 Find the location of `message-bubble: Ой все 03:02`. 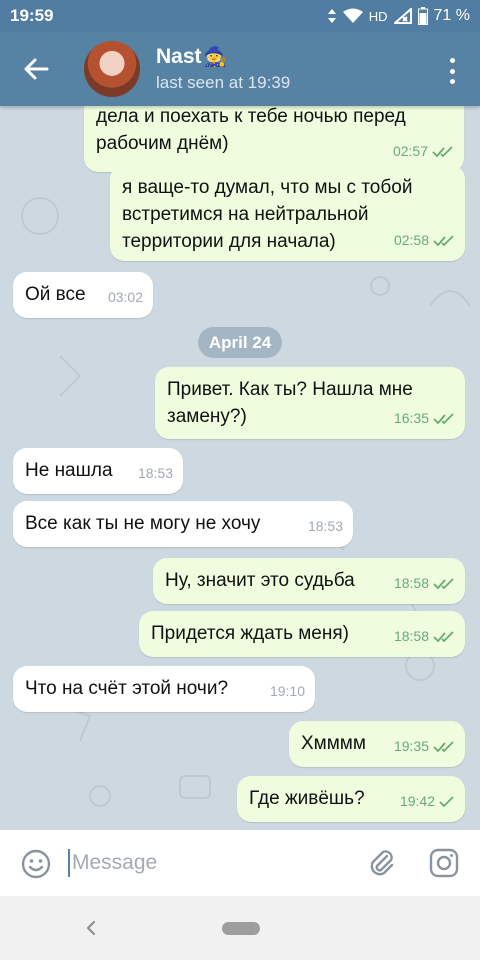

message-bubble: Ой все 03:02 is located at coordinates (83, 295).